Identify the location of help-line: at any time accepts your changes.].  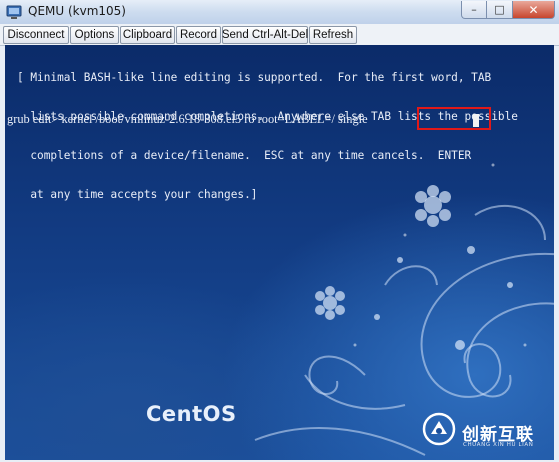
(137, 194).